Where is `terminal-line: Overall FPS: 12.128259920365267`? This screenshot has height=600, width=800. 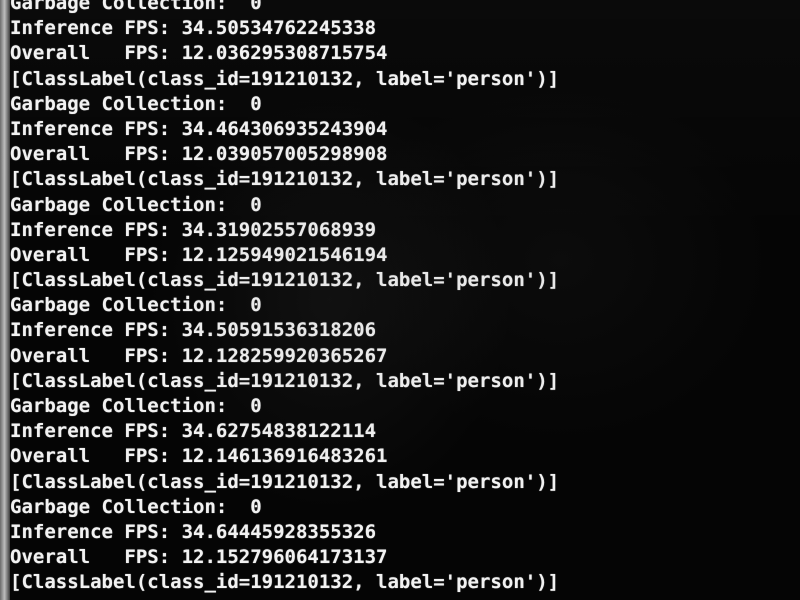 terminal-line: Overall FPS: 12.128259920365267 is located at coordinates (199, 355).